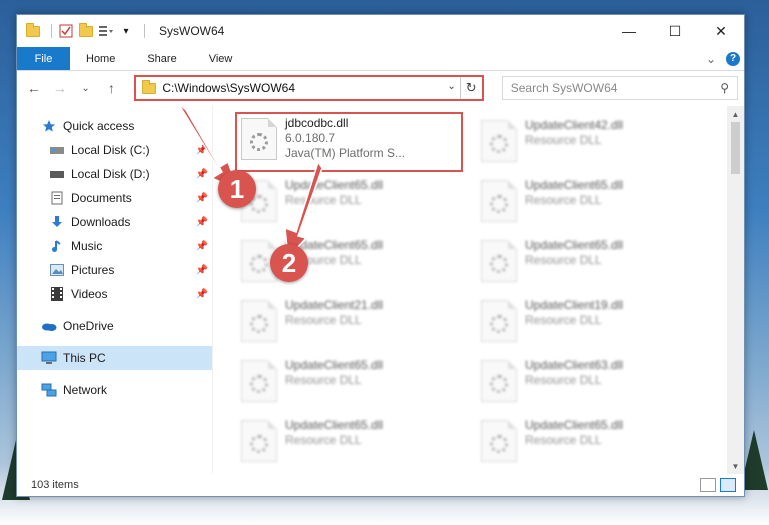  What do you see at coordinates (114, 294) in the screenshot?
I see `sidebar-item-videos: Videos 📌` at bounding box center [114, 294].